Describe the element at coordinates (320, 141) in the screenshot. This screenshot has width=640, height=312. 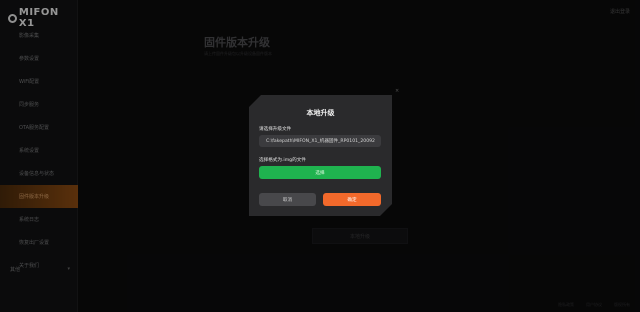
I see `file-path-field: C:\fakepath\MIFON_X1_机器固件_RP0101_20092` at that location.